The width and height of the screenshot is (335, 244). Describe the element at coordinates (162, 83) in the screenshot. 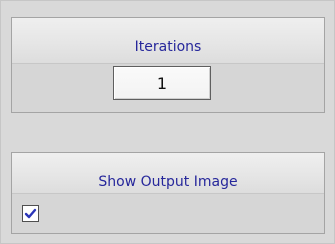

I see `iterations-input` at that location.